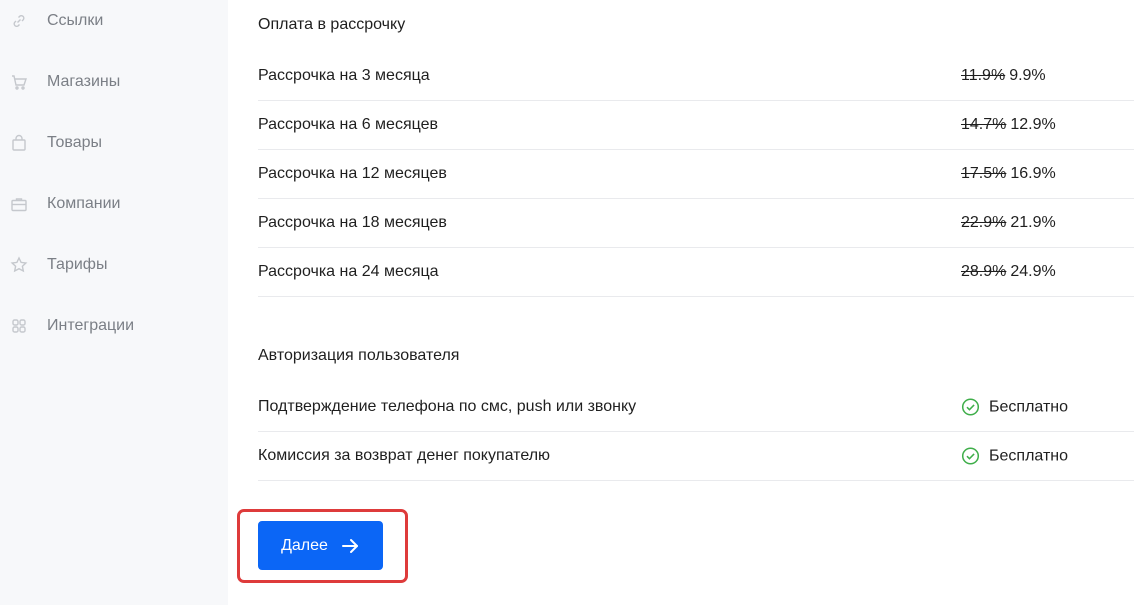 The width and height of the screenshot is (1134, 605). I want to click on table-row: Рассрочка на 24 месяца 28.9% 24.9%, so click(696, 272).